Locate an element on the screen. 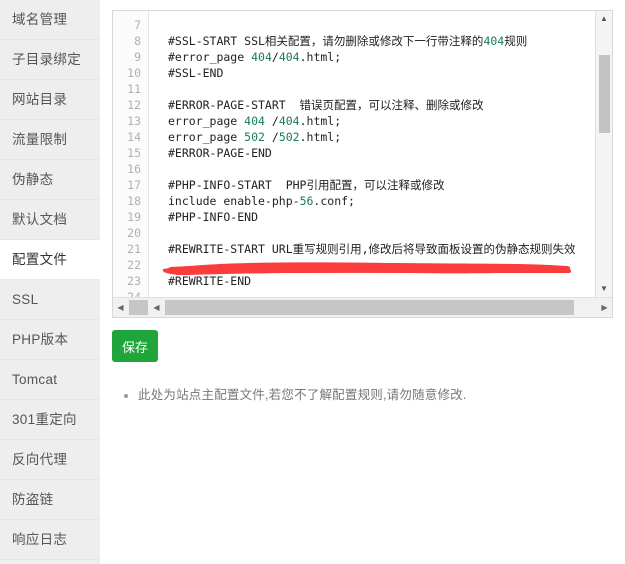  sidebar-item-label: Tomcat is located at coordinates (35, 379).